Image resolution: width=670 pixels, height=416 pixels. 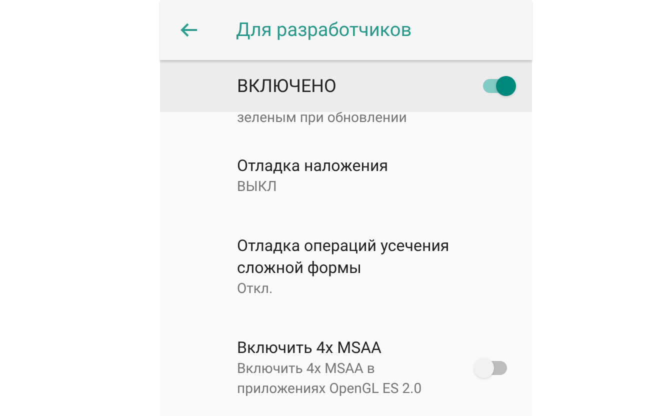 What do you see at coordinates (324, 29) in the screenshot?
I see `page-title: Для разработчиков` at bounding box center [324, 29].